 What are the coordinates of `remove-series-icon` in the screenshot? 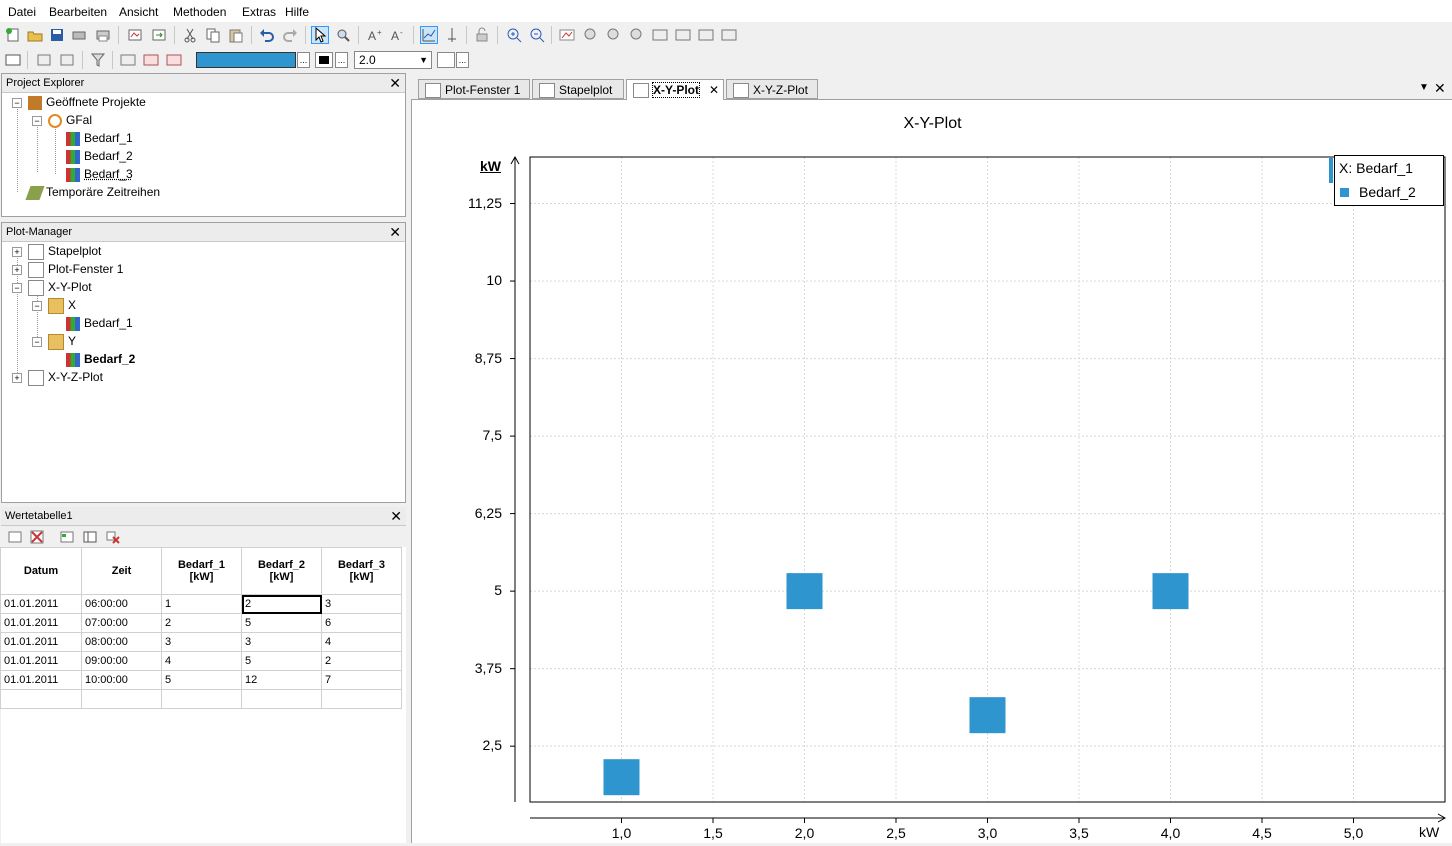 It's located at (113, 537).